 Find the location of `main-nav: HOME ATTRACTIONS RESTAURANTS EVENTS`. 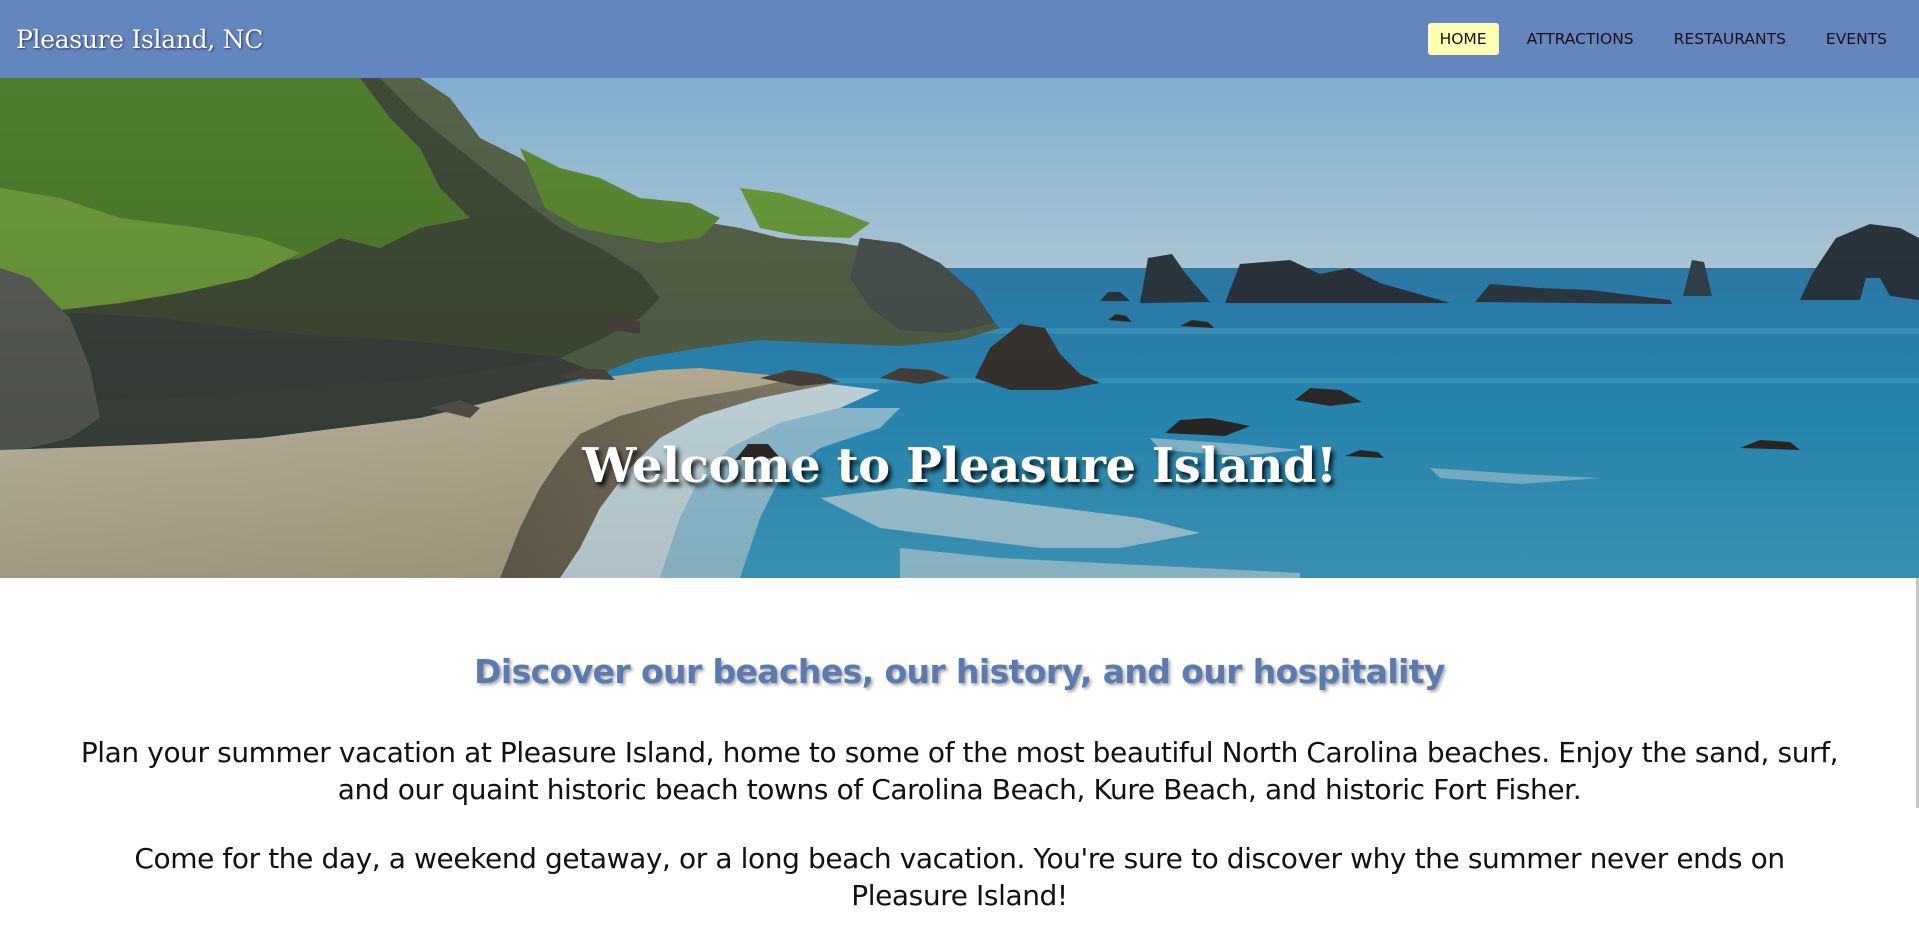

main-nav: HOME ATTRACTIONS RESTAURANTS EVENTS is located at coordinates (1663, 39).